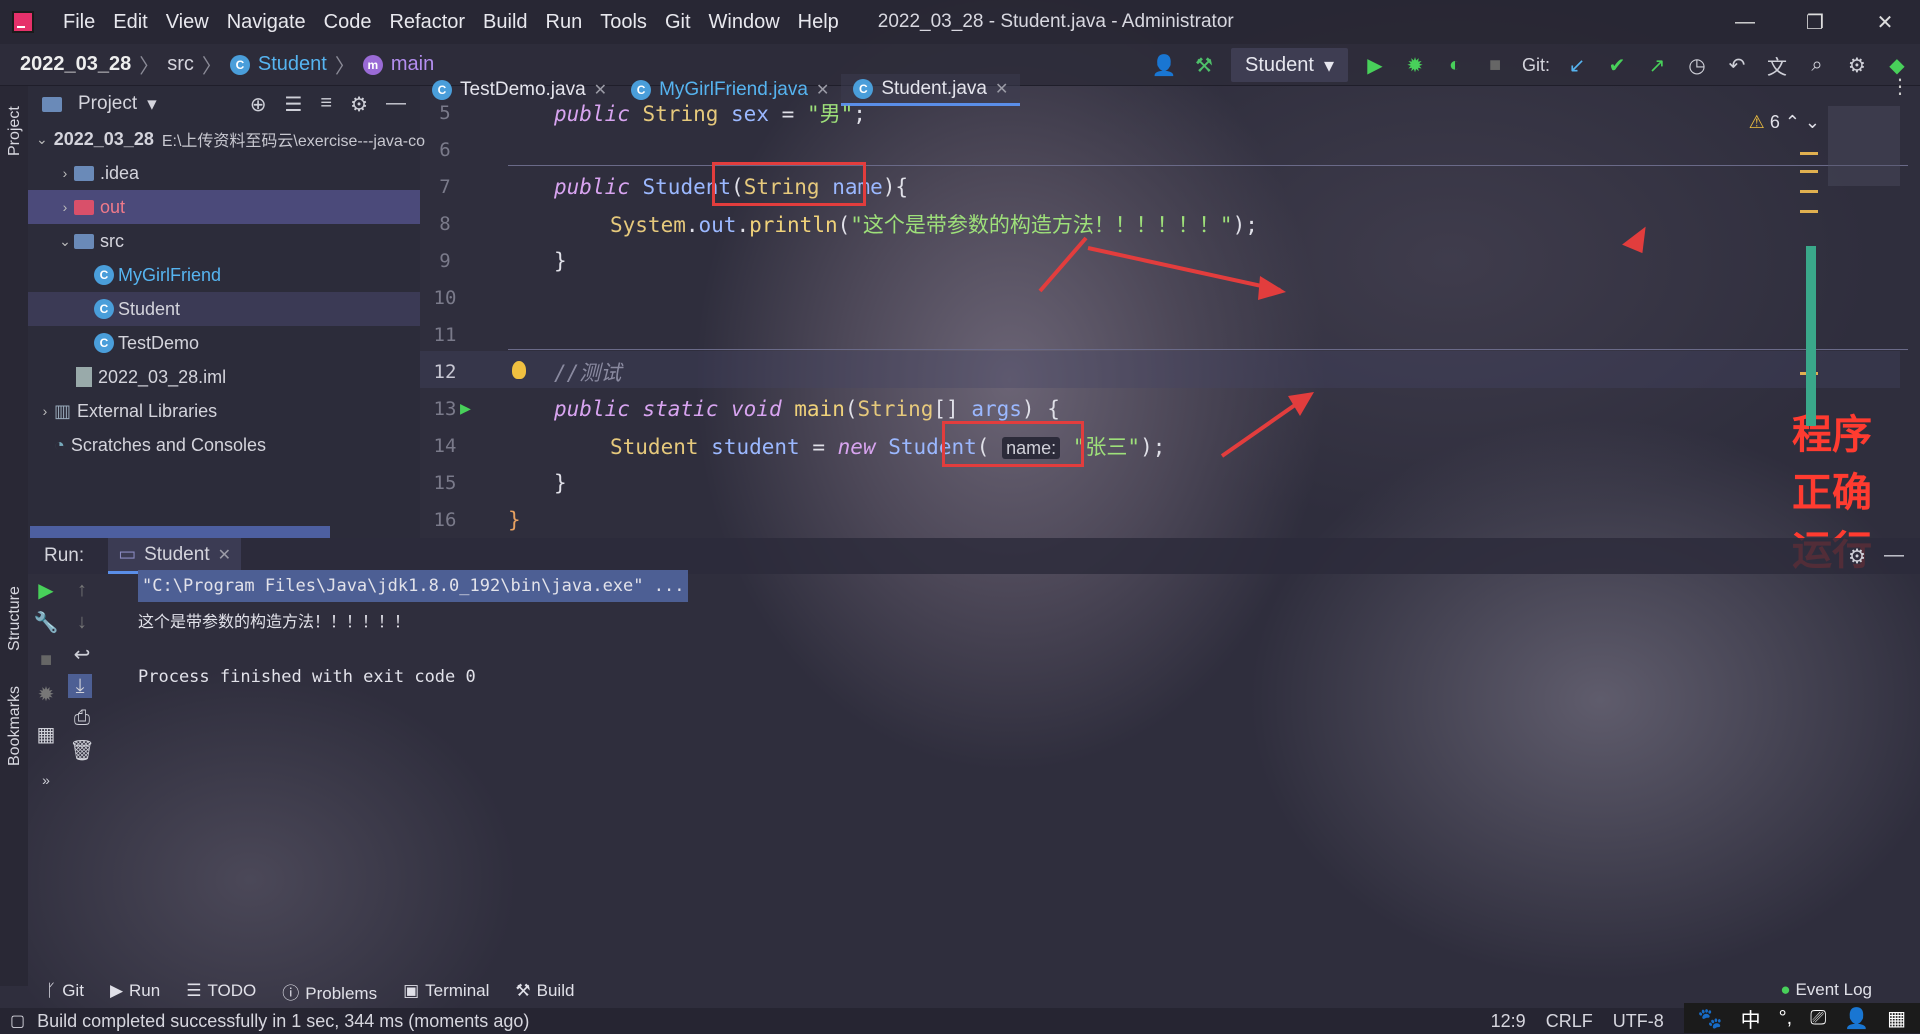 The image size is (1920, 1034). What do you see at coordinates (15, 131) in the screenshot?
I see `project-tool-button: Project` at bounding box center [15, 131].